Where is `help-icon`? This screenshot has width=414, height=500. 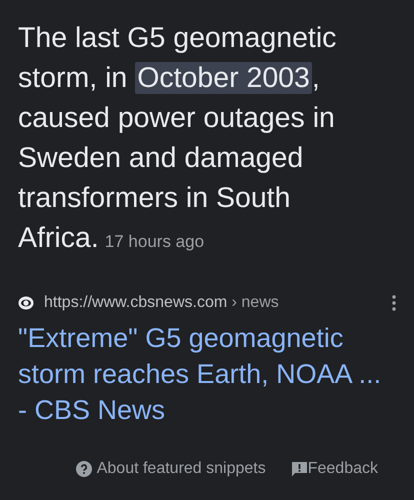
help-icon is located at coordinates (84, 469).